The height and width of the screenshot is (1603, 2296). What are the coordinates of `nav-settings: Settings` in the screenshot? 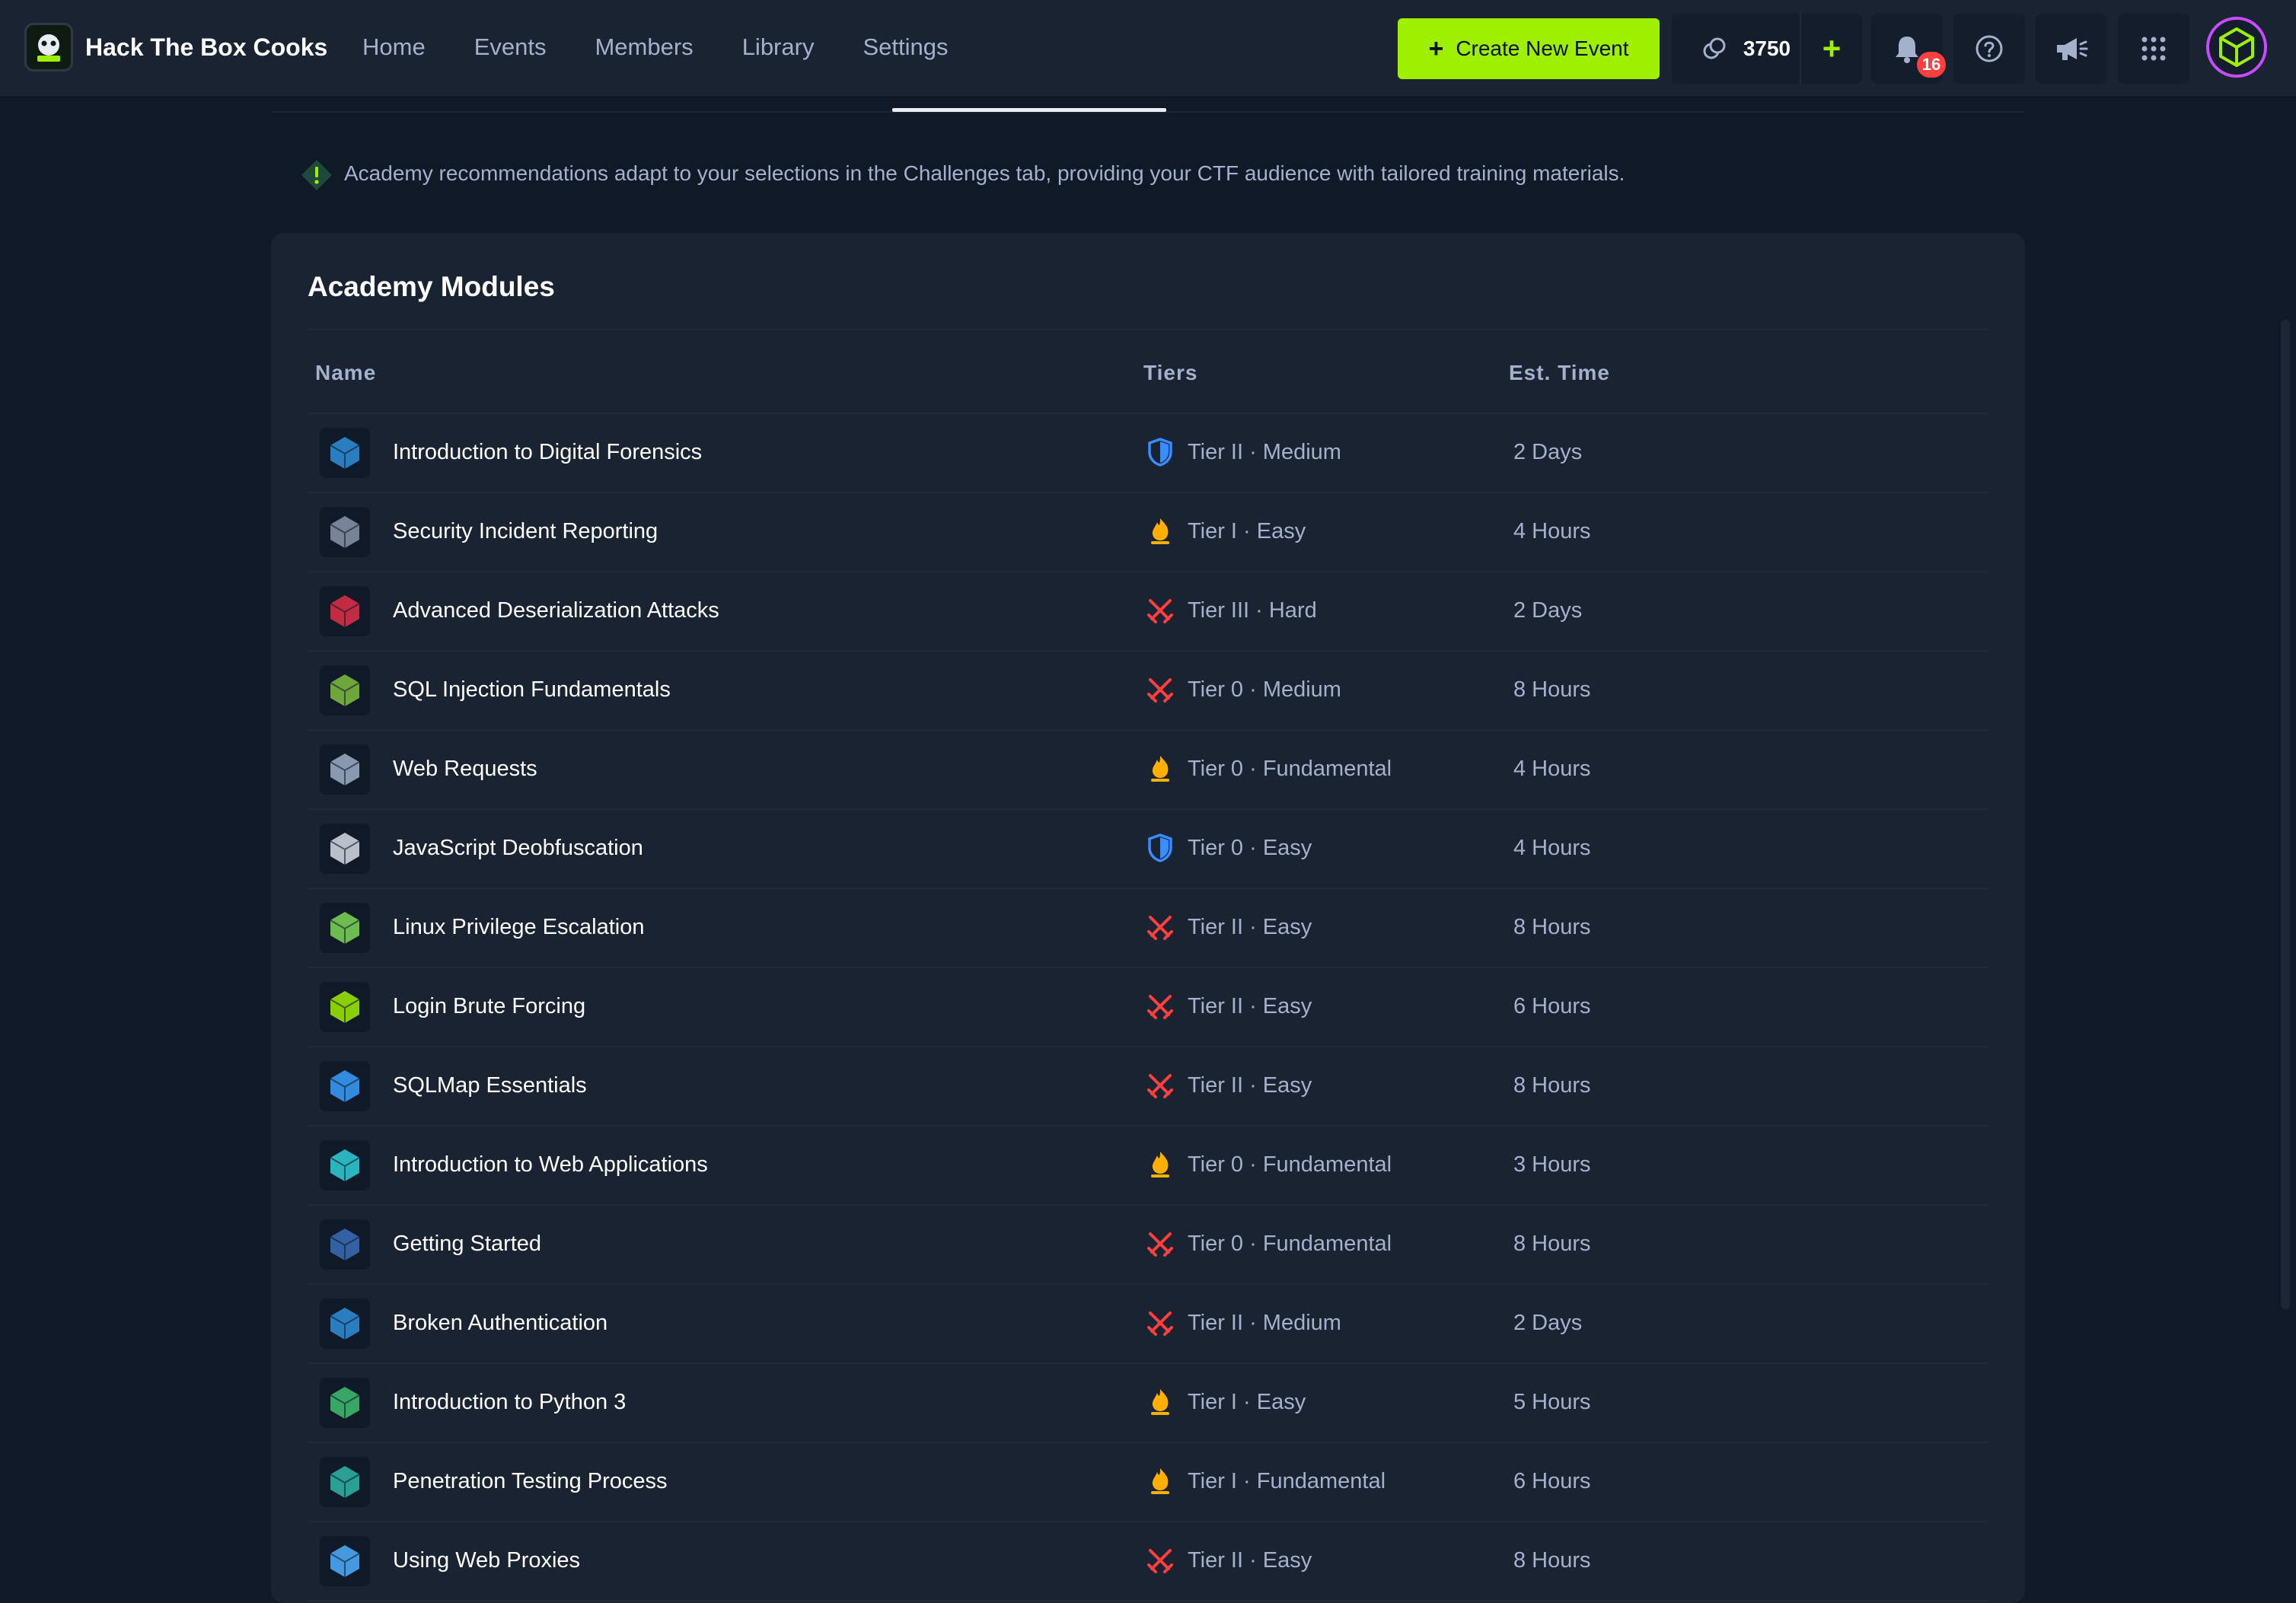 It's located at (906, 47).